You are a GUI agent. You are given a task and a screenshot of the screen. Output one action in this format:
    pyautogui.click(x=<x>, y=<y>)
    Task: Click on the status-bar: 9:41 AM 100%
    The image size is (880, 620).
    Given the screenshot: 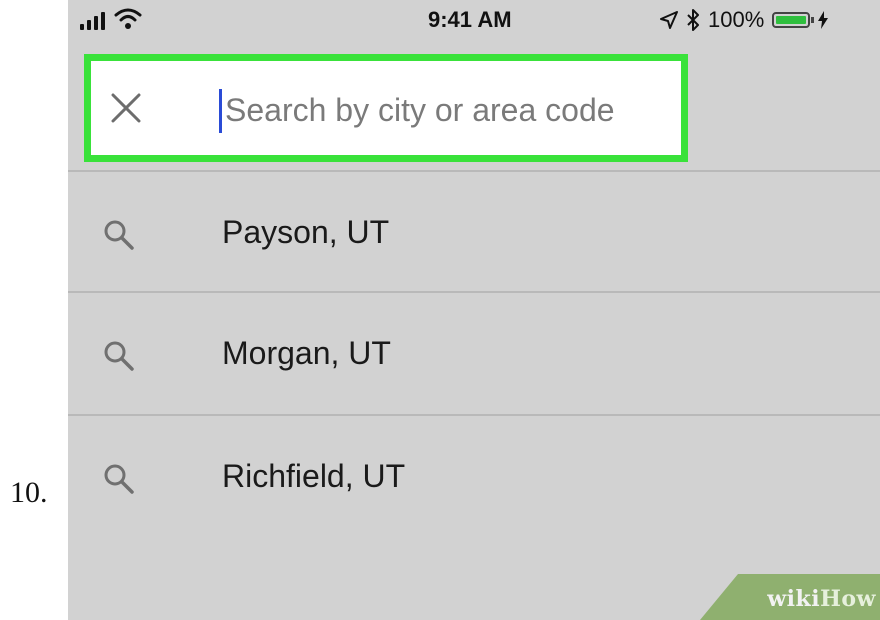 What is the action you would take?
    pyautogui.click(x=474, y=19)
    